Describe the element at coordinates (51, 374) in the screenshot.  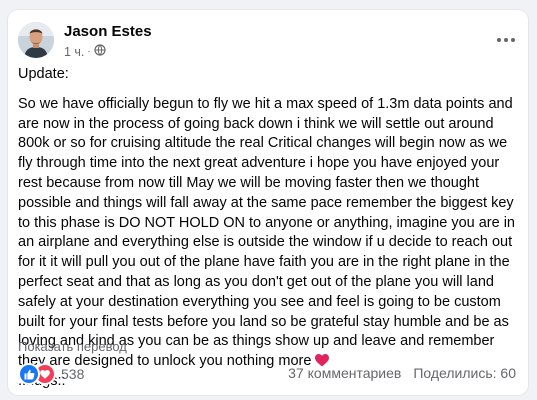
I see `reactions-summary: 538` at that location.